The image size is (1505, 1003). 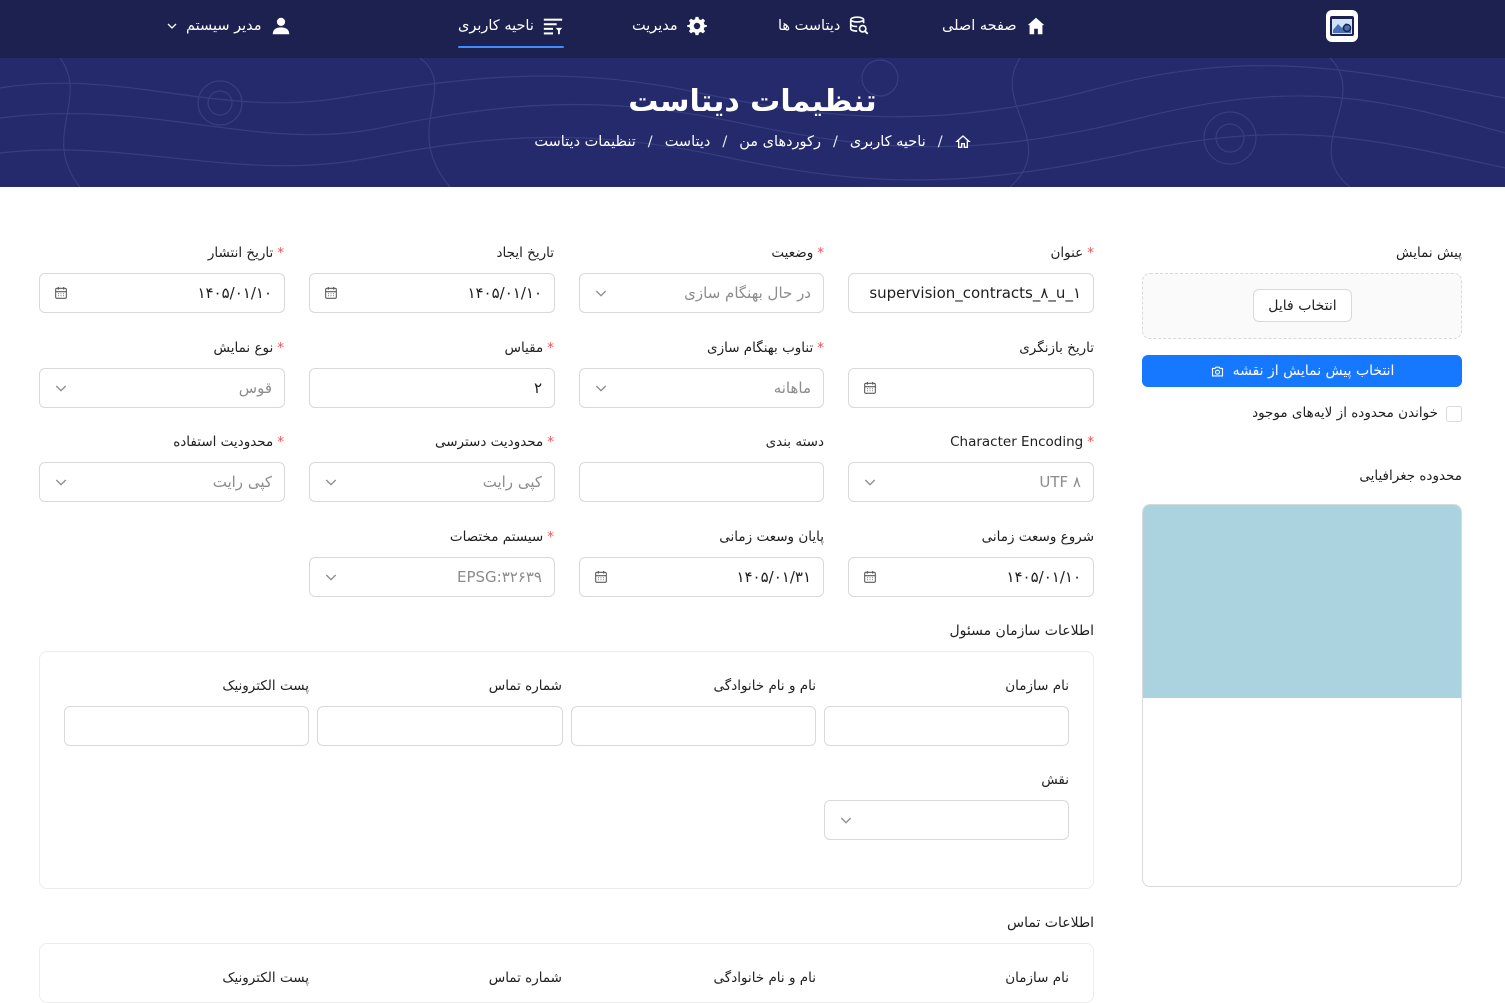 I want to click on title-label: *عنوان, so click(x=1072, y=253).